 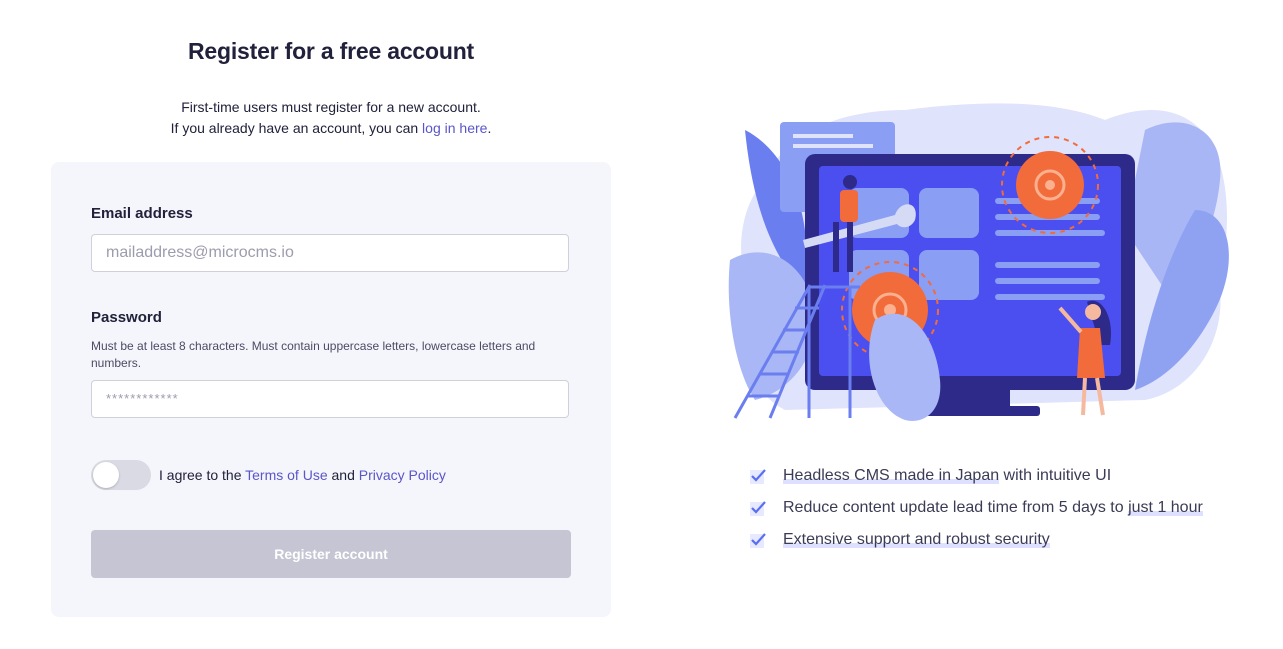 I want to click on agree-prefix: I agree to the, so click(x=202, y=475).